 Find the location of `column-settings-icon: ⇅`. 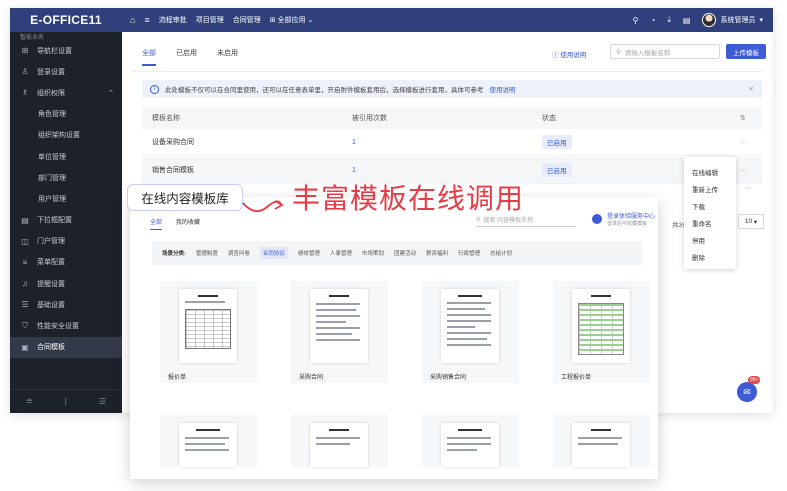

column-settings-icon: ⇅ is located at coordinates (743, 118).